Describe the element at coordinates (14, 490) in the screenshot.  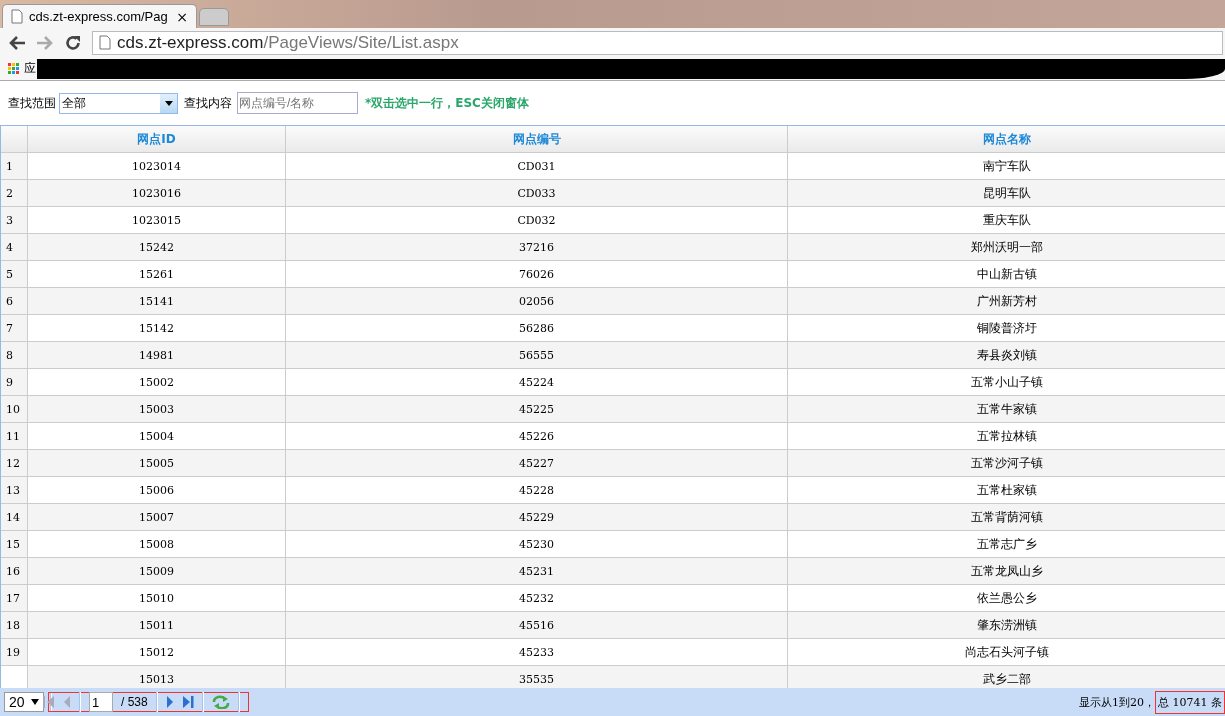
I see `row-number: 13` at that location.